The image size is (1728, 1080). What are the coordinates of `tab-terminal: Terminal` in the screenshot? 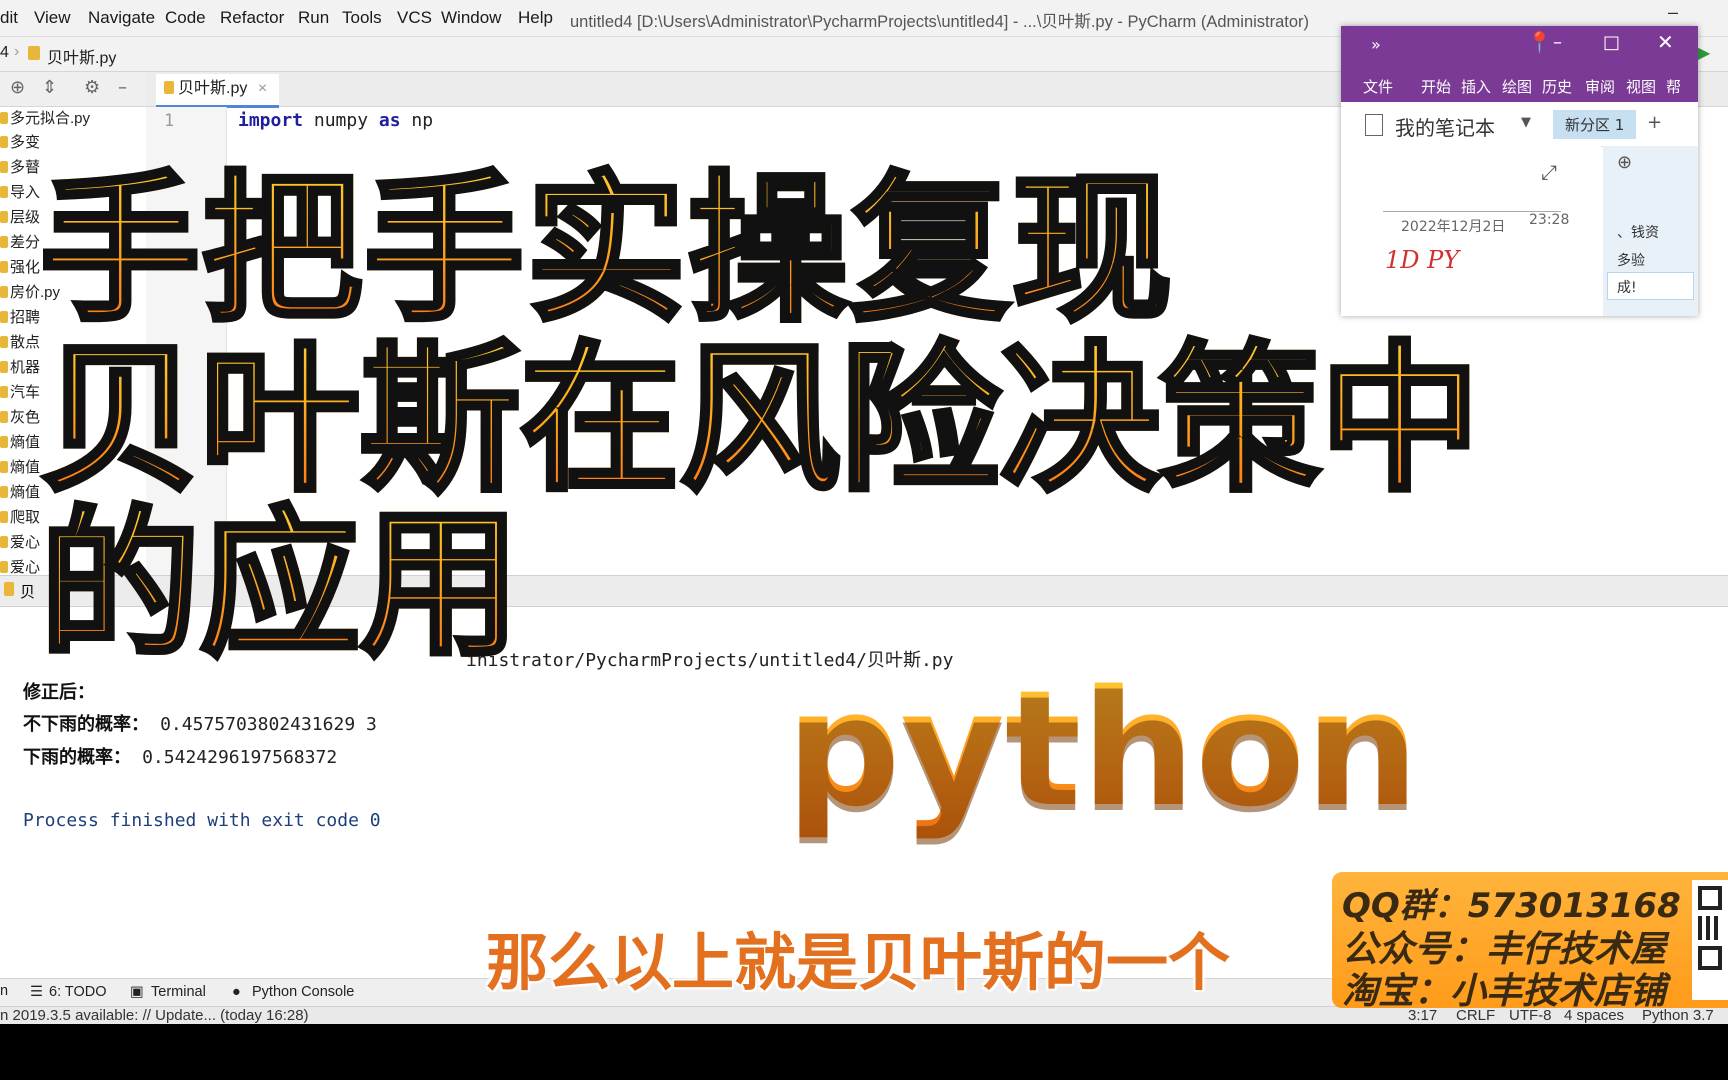 It's located at (178, 992).